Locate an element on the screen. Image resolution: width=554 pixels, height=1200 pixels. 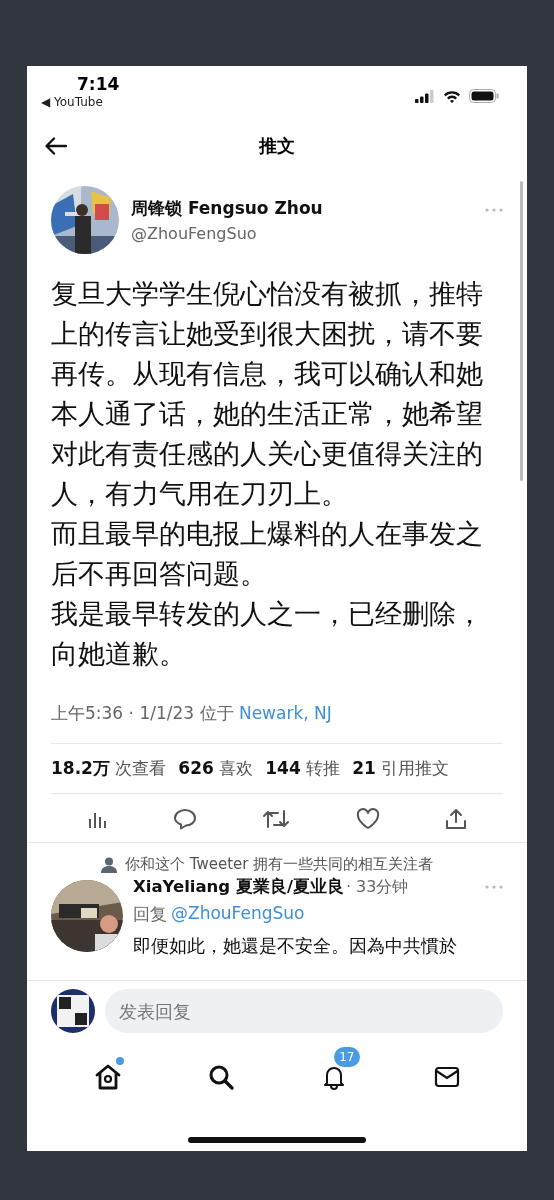
retweet-icon is located at coordinates (276, 819).